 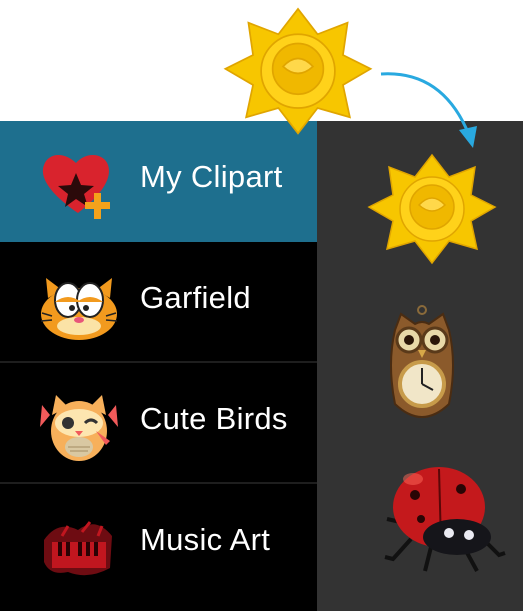 What do you see at coordinates (79, 428) in the screenshot?
I see `cute-owl-icon` at bounding box center [79, 428].